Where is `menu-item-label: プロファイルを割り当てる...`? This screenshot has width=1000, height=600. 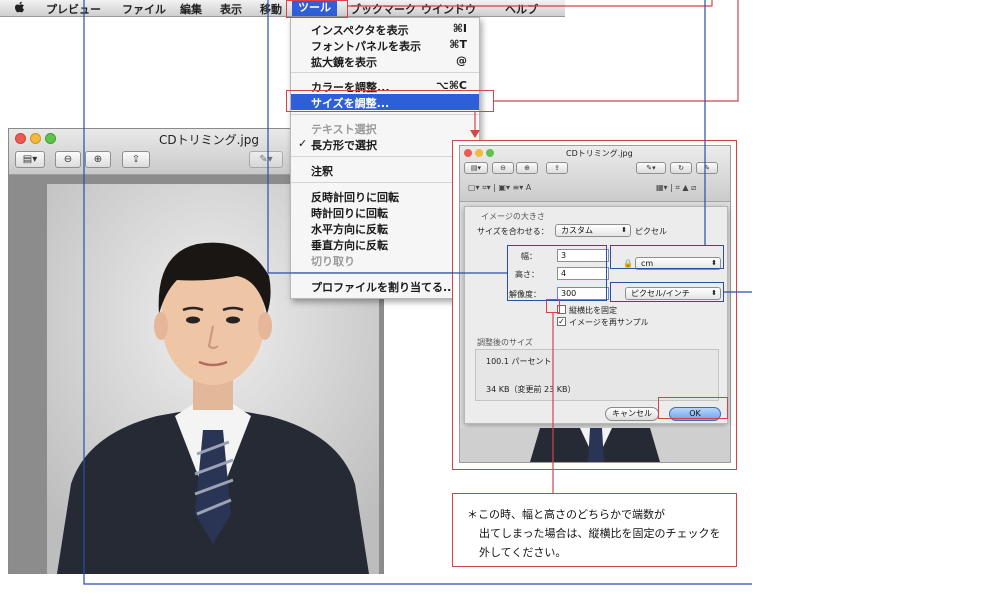 menu-item-label: プロファイルを割り当てる... is located at coordinates (383, 287).